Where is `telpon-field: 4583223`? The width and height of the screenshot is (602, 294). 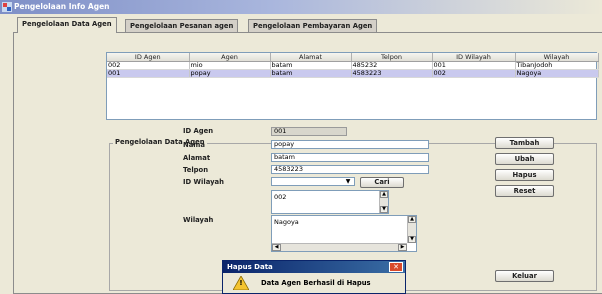 telpon-field: 4583223 is located at coordinates (350, 169).